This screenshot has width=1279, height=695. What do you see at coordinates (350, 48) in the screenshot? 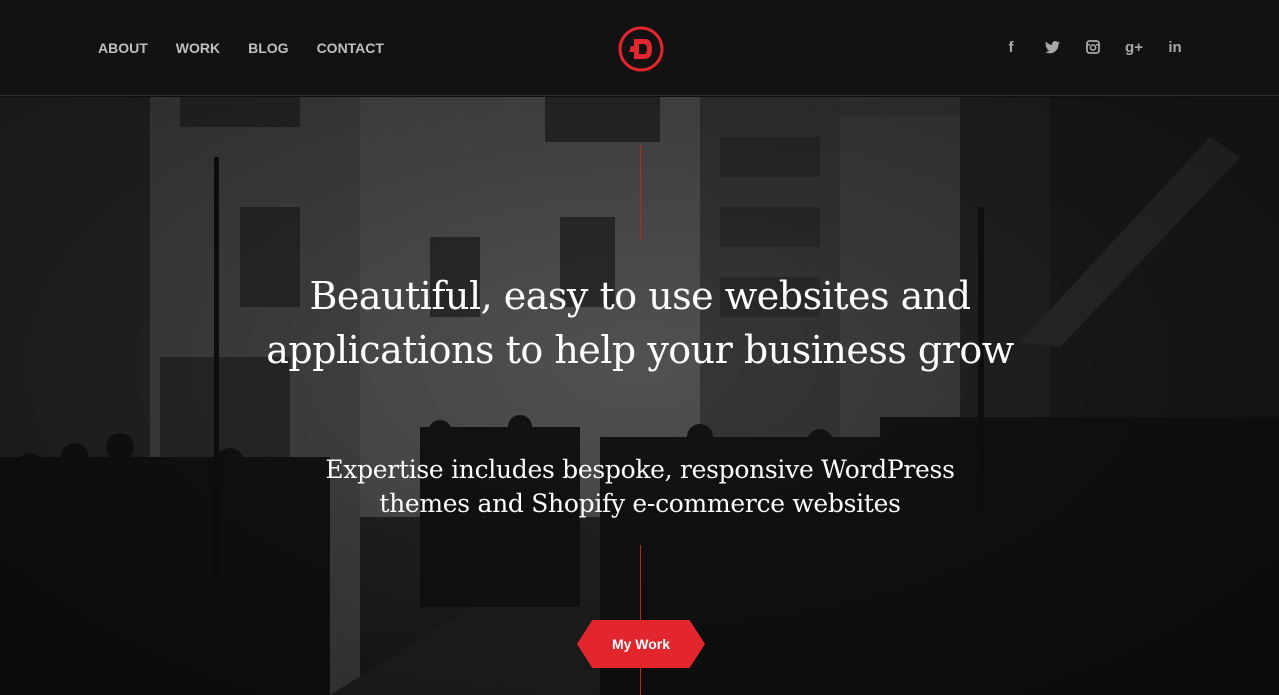
I see `nav-contact-link: CONTACT` at bounding box center [350, 48].